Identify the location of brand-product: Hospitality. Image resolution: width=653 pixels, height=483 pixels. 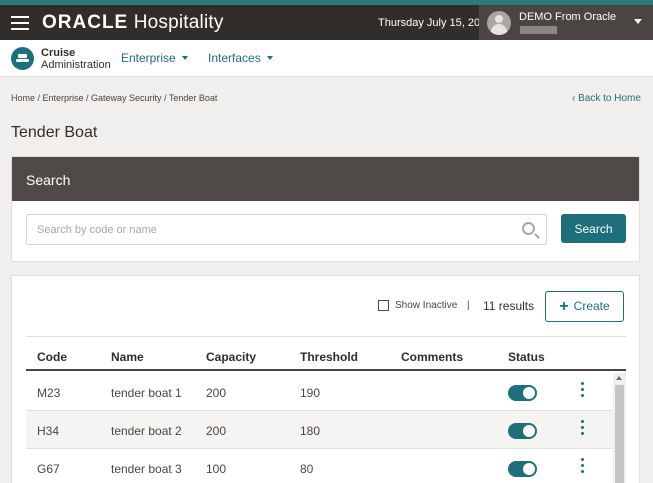
(178, 22).